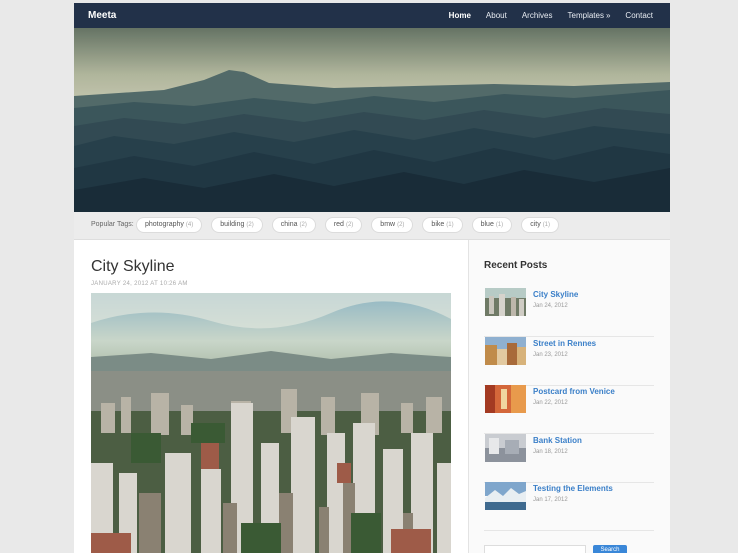  What do you see at coordinates (535, 549) in the screenshot?
I see `search-input` at bounding box center [535, 549].